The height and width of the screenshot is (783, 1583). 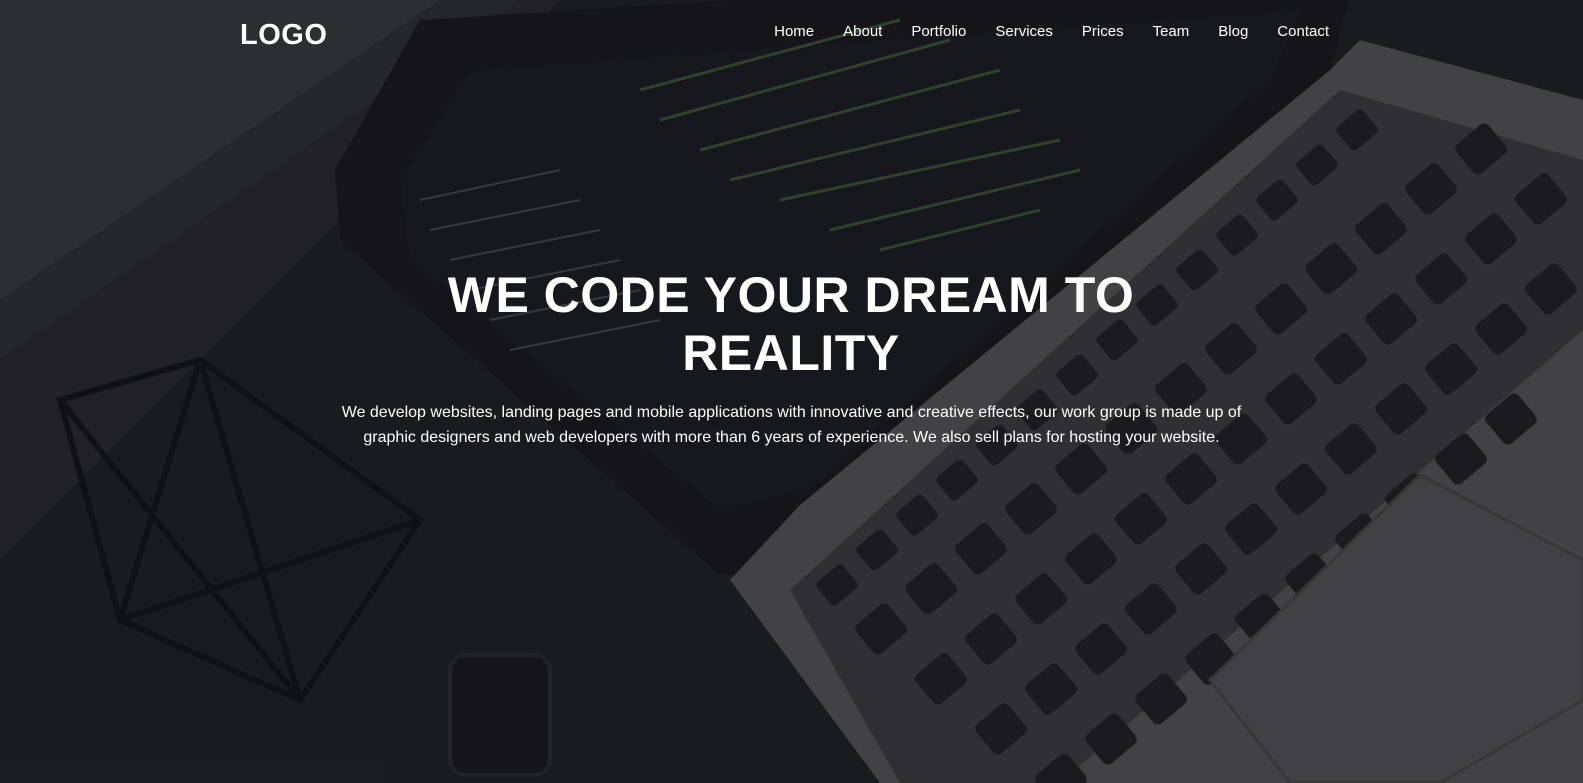 I want to click on nav-item-team: Team, so click(x=1171, y=32).